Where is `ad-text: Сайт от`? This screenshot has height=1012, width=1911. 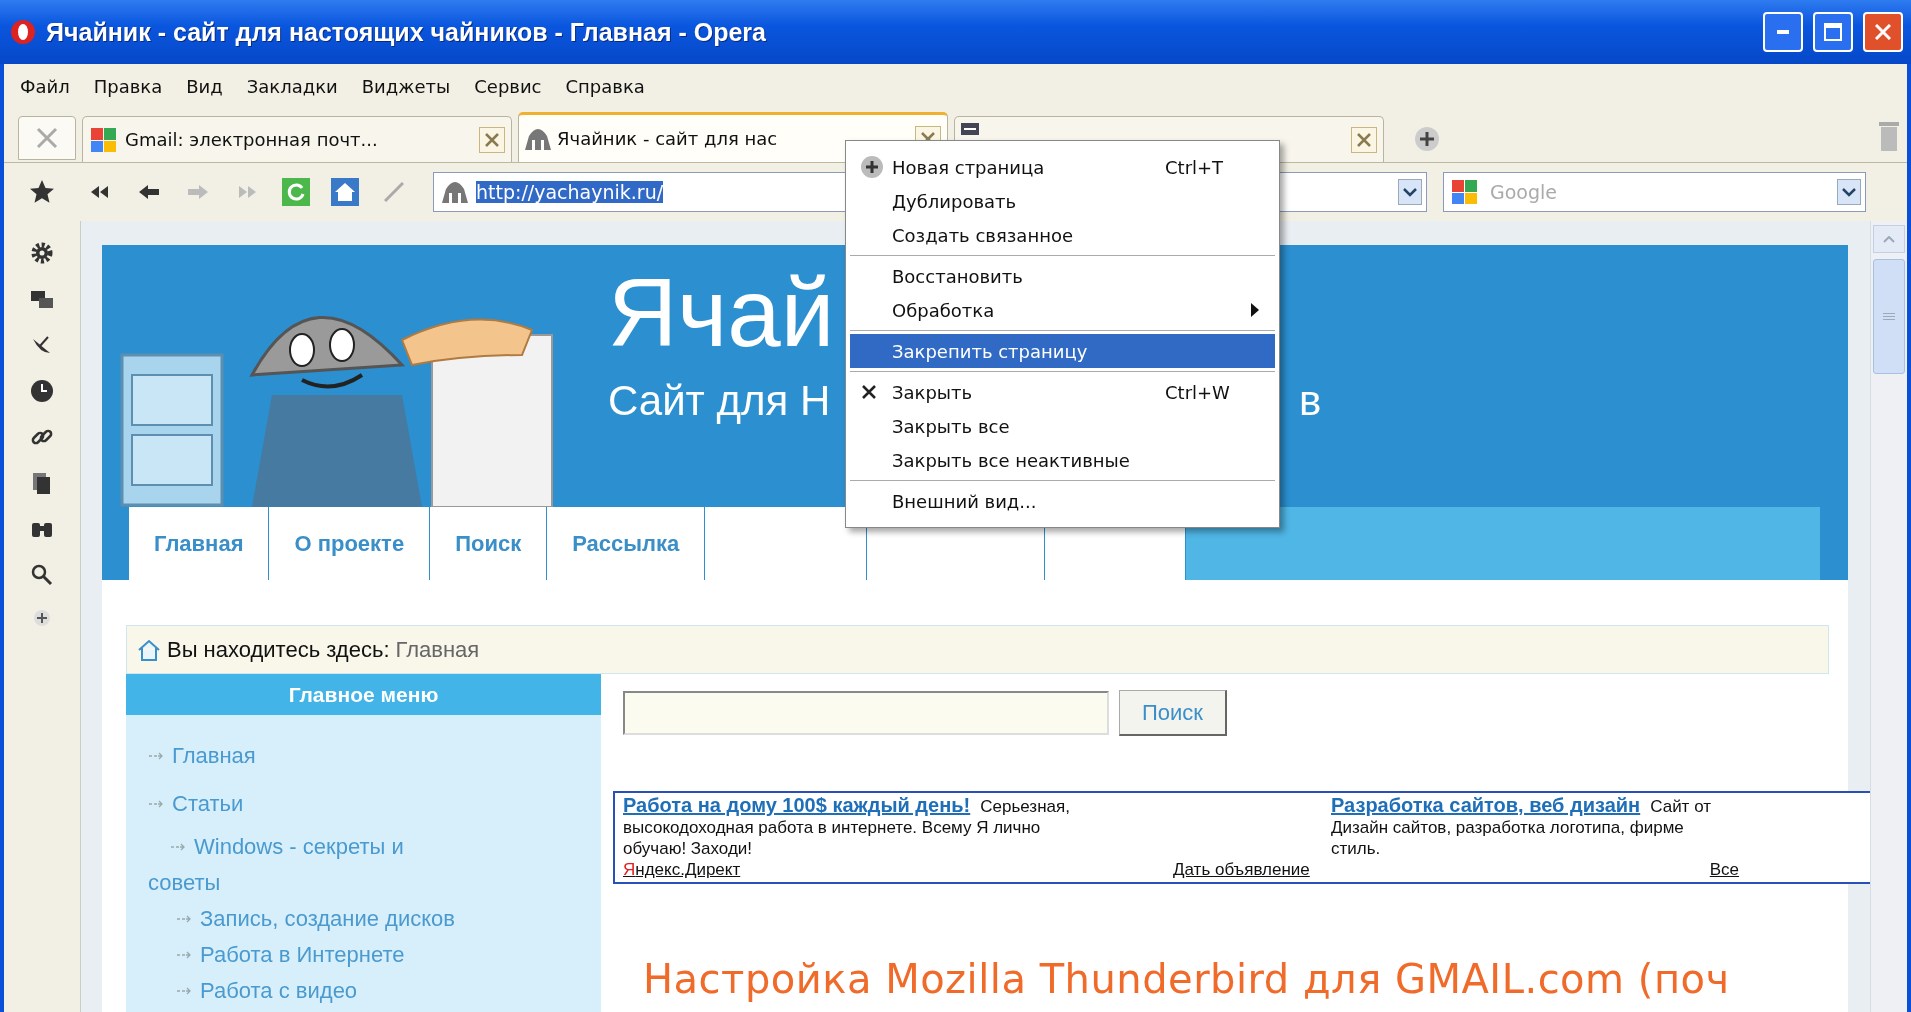
ad-text: Сайт от is located at coordinates (1680, 806).